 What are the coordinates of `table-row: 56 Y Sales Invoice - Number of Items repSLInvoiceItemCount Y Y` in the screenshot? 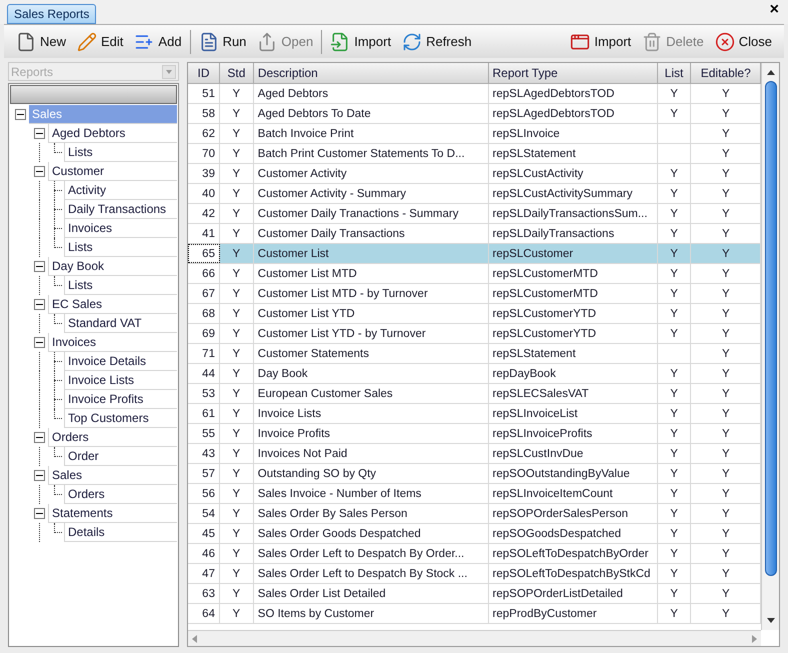 It's located at (475, 494).